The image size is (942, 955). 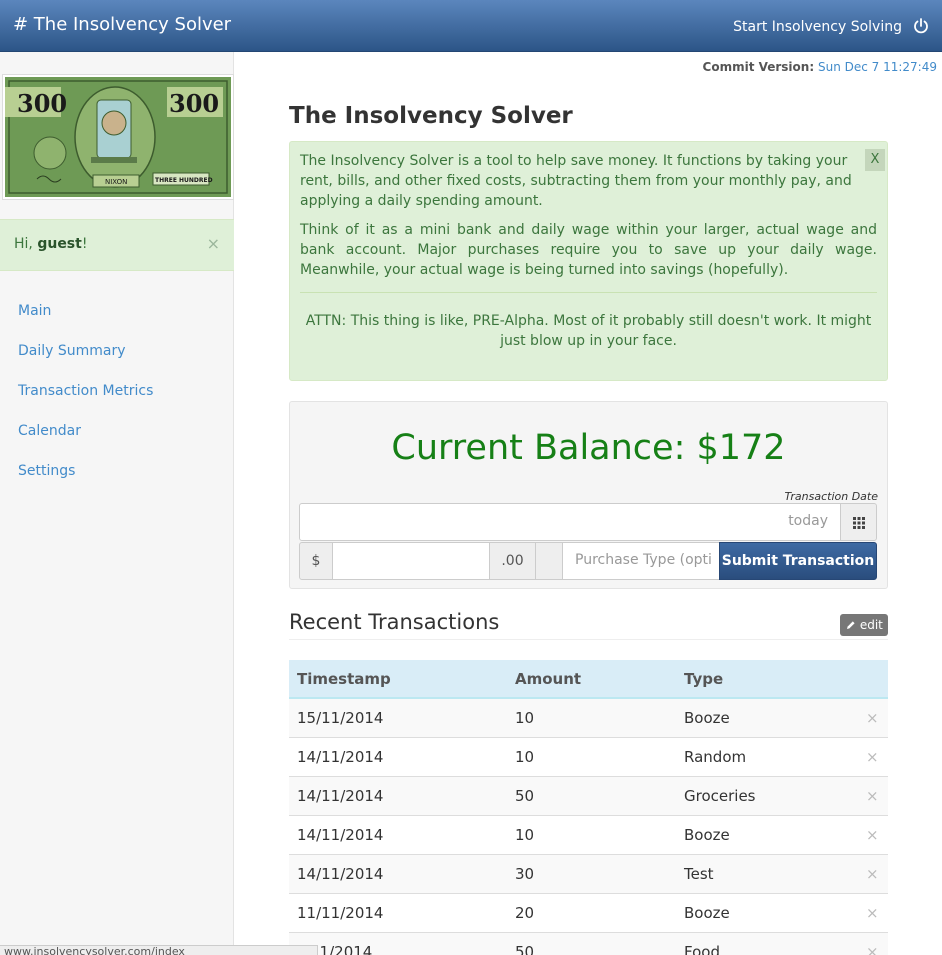 What do you see at coordinates (871, 625) in the screenshot?
I see `edit-label: edit` at bounding box center [871, 625].